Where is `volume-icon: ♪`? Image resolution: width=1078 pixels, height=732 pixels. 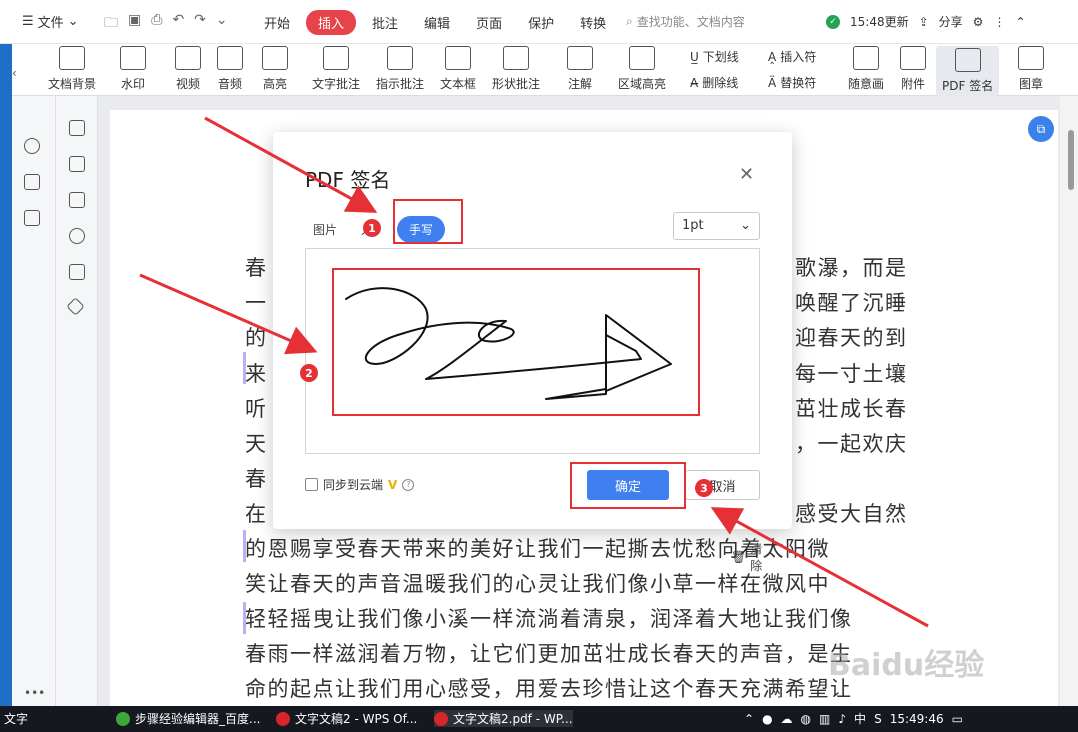
volume-icon: ♪ is located at coordinates (842, 719).